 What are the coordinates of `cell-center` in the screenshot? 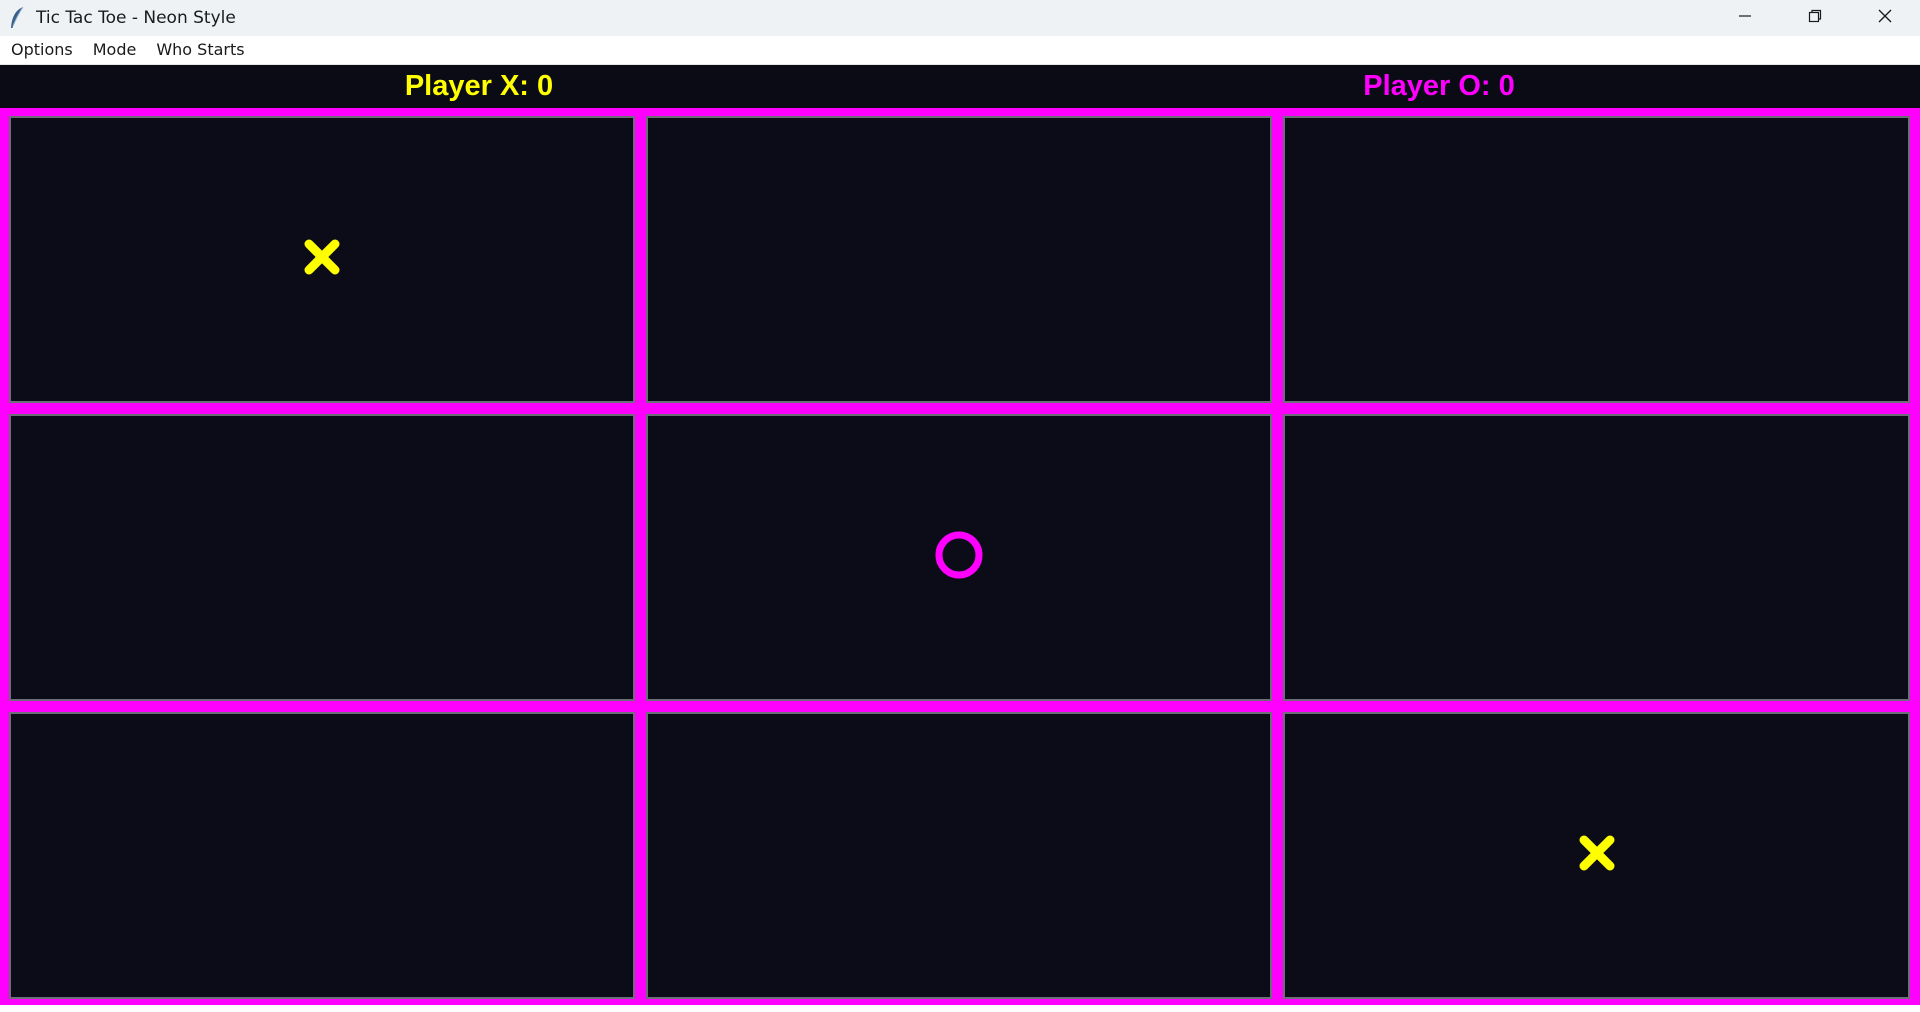 It's located at (959, 557).